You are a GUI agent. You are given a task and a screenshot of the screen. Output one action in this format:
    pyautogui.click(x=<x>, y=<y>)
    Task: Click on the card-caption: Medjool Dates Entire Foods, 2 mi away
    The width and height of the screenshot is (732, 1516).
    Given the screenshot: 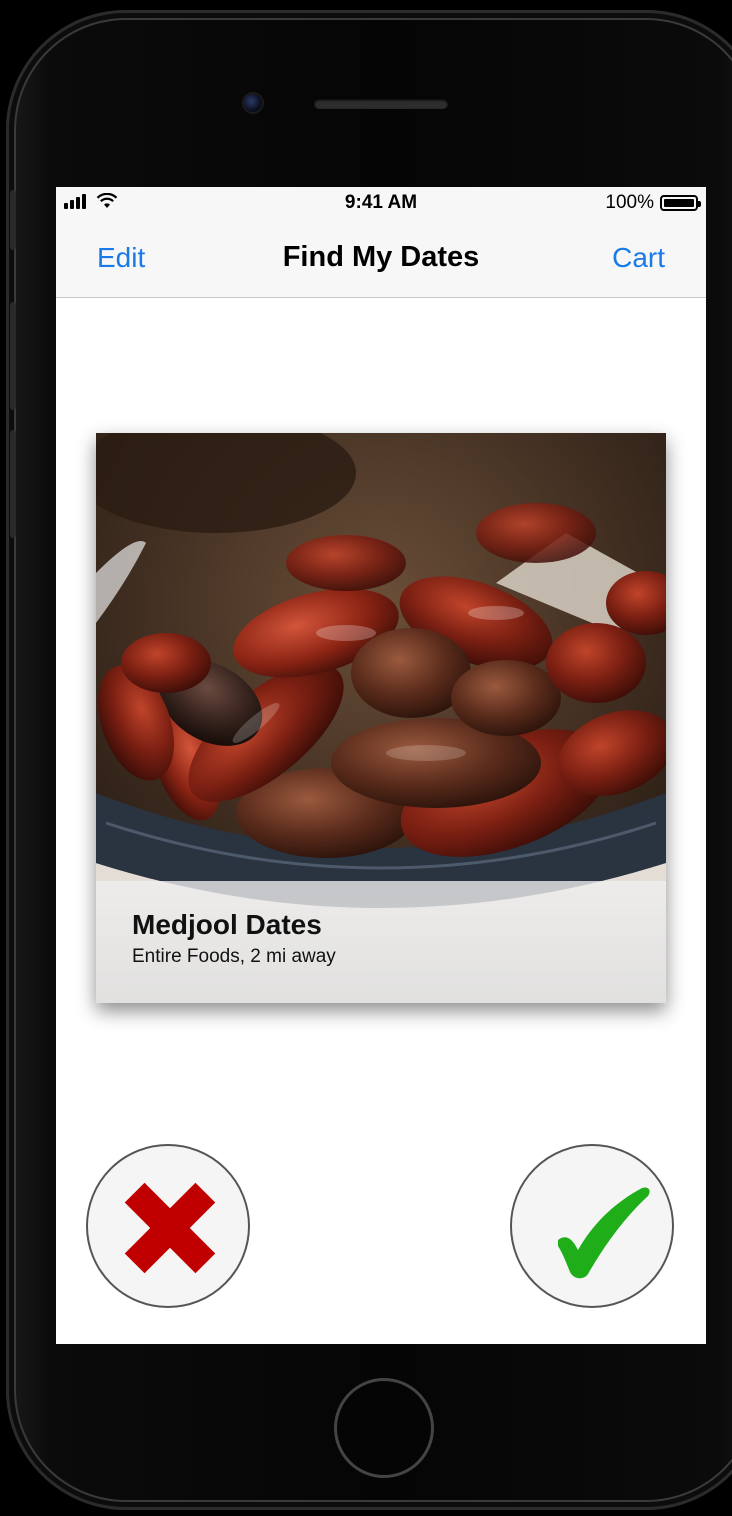 What is the action you would take?
    pyautogui.click(x=381, y=942)
    